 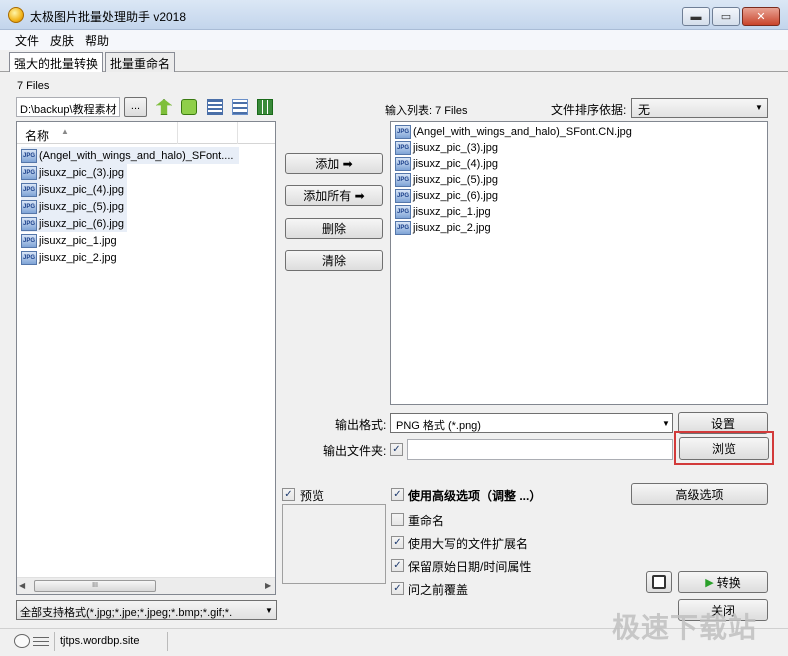 What do you see at coordinates (41, 641) in the screenshot?
I see `menu-lines-icon` at bounding box center [41, 641].